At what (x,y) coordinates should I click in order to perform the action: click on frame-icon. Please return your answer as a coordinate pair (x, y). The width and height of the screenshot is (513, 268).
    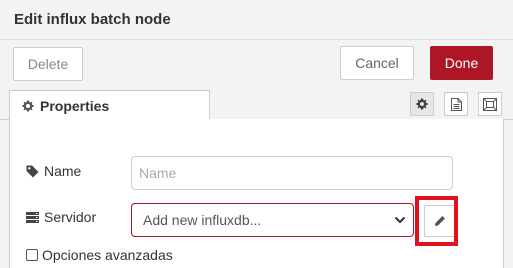
    Looking at the image, I should click on (490, 104).